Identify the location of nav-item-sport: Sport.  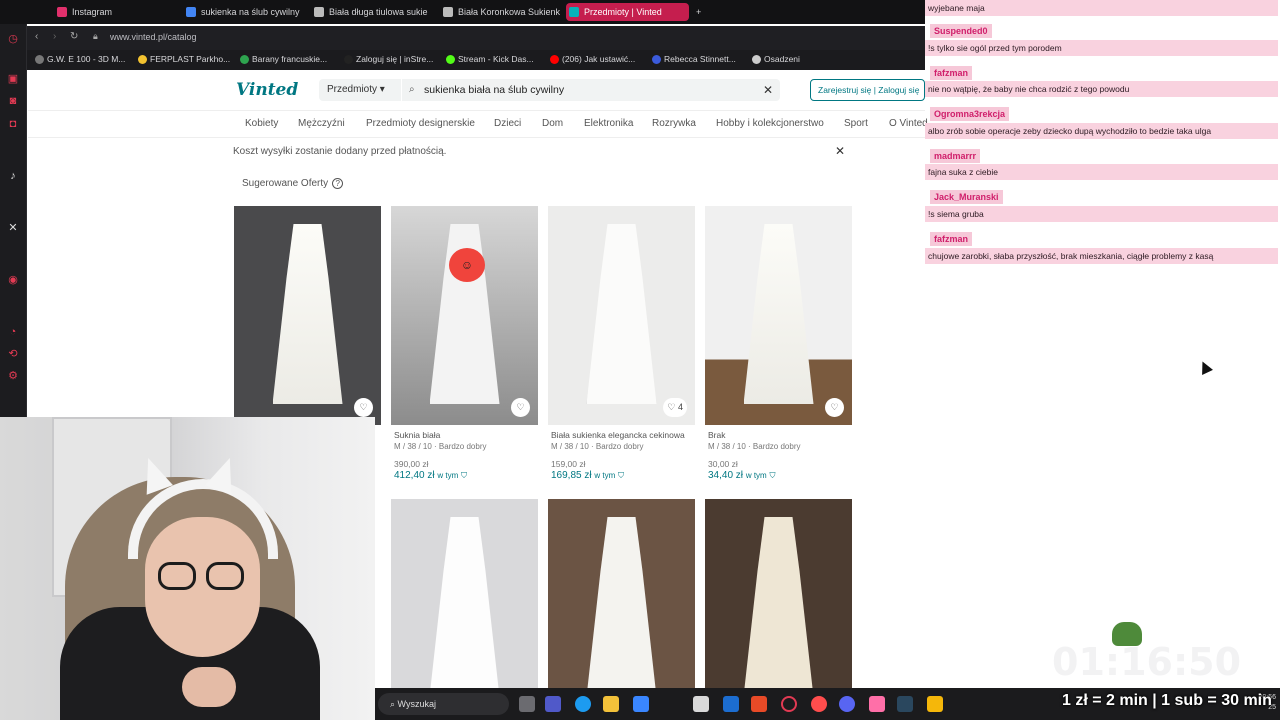
(856, 123).